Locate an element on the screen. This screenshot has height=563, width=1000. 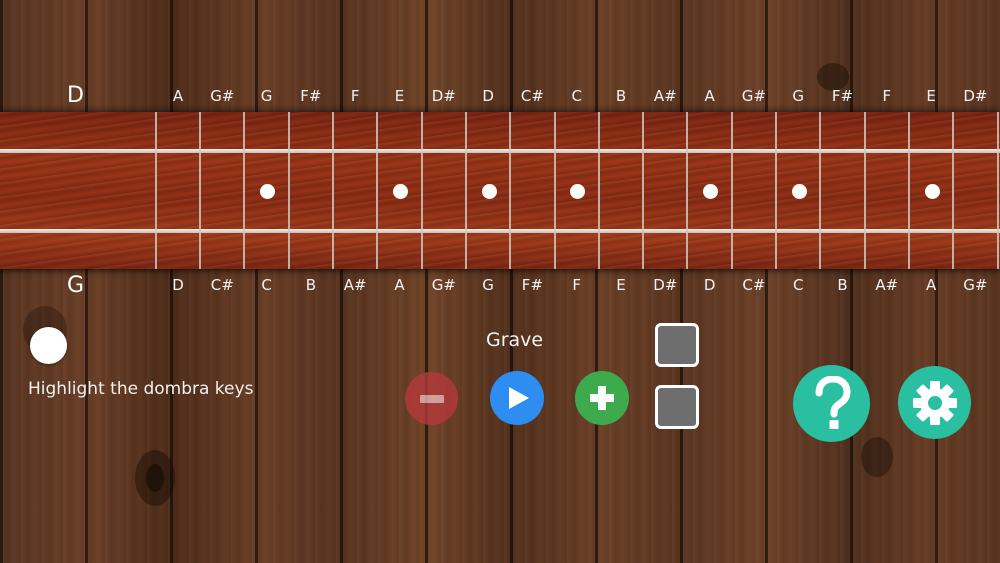
top-string-label: D is located at coordinates (75, 95).